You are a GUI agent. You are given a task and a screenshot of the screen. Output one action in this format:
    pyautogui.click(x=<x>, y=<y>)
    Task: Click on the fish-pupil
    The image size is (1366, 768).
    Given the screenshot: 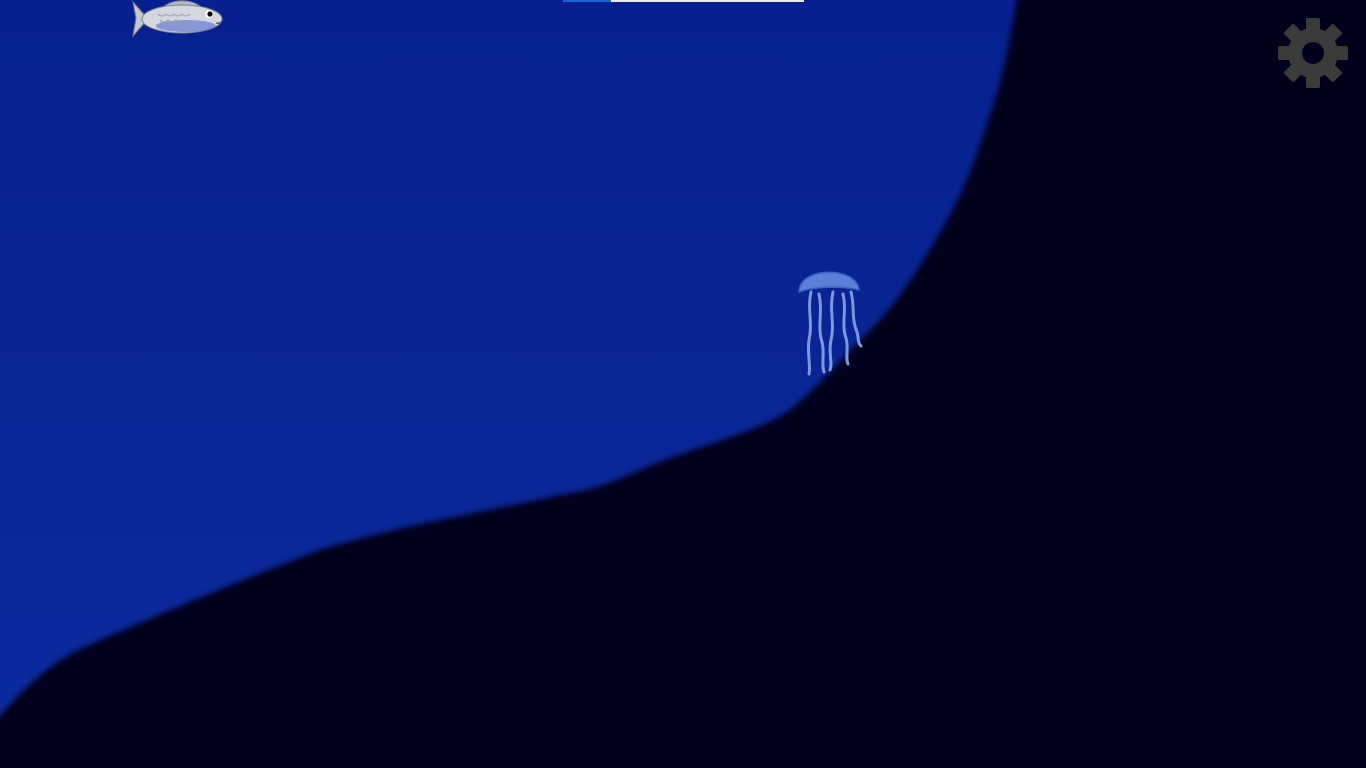 What is the action you would take?
    pyautogui.click(x=210, y=14)
    